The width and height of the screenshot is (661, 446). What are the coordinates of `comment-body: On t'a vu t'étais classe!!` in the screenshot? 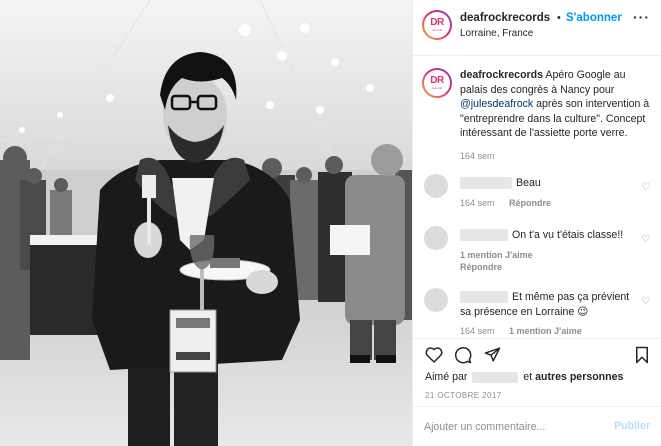 It's located at (568, 235).